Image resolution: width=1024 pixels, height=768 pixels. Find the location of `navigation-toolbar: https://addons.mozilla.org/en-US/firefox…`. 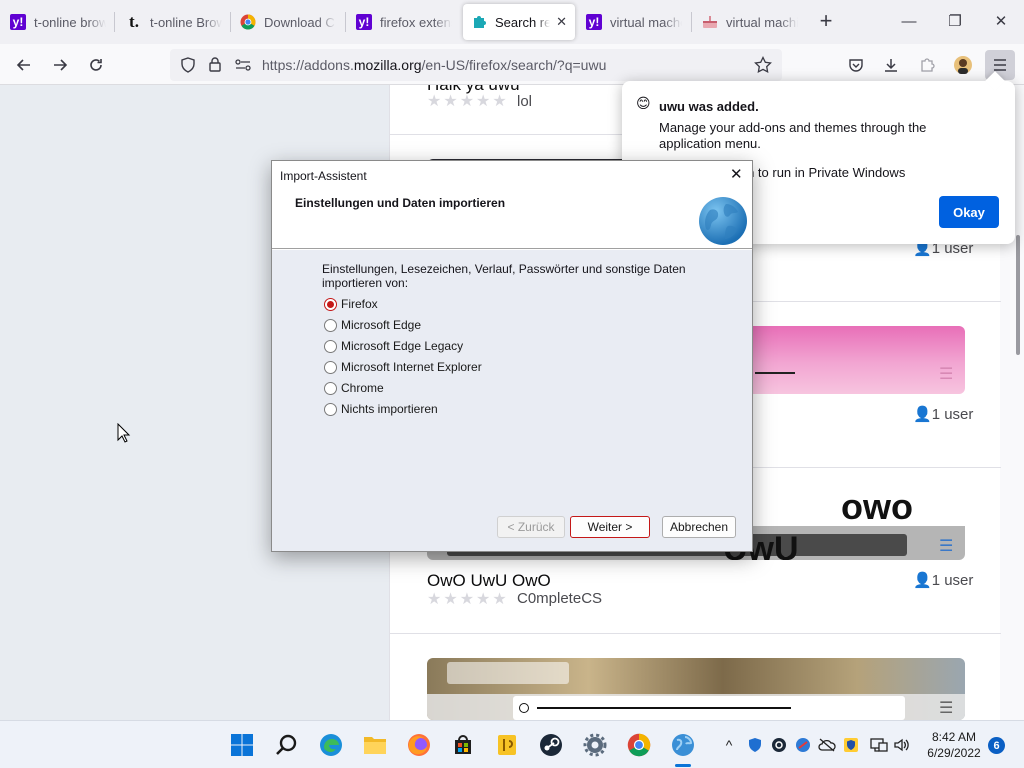

navigation-toolbar: https://addons.mozilla.org/en-US/firefox… is located at coordinates (512, 64).